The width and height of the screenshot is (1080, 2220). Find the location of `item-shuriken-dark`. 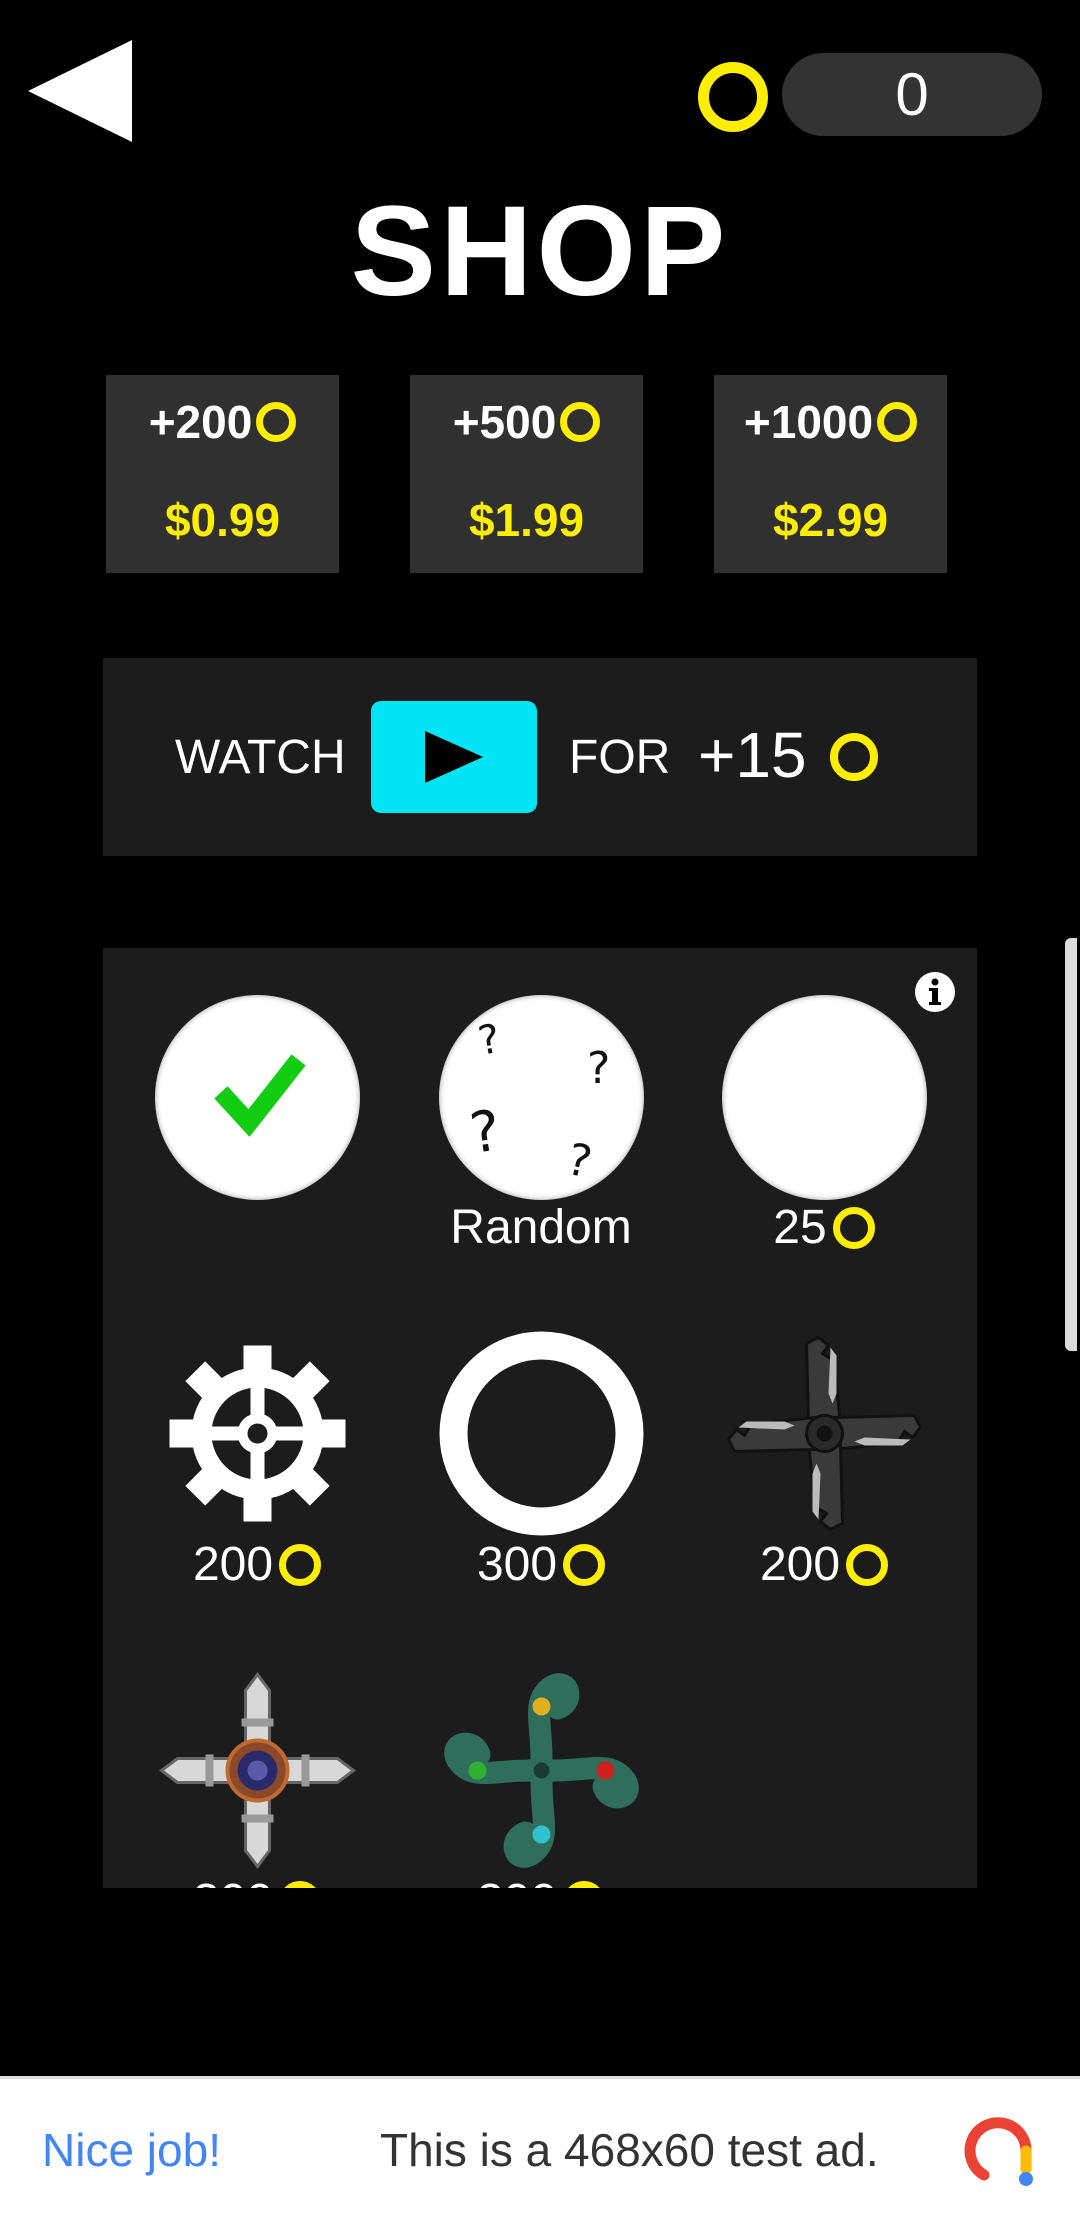

item-shuriken-dark is located at coordinates (824, 1433).